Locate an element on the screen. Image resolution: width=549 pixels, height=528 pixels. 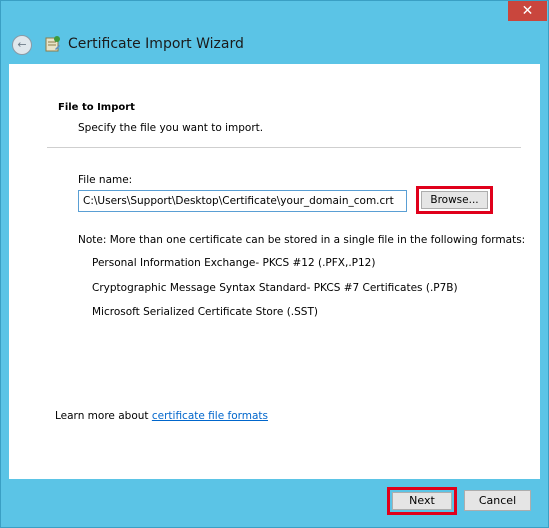
back-button: ← is located at coordinates (22, 45).